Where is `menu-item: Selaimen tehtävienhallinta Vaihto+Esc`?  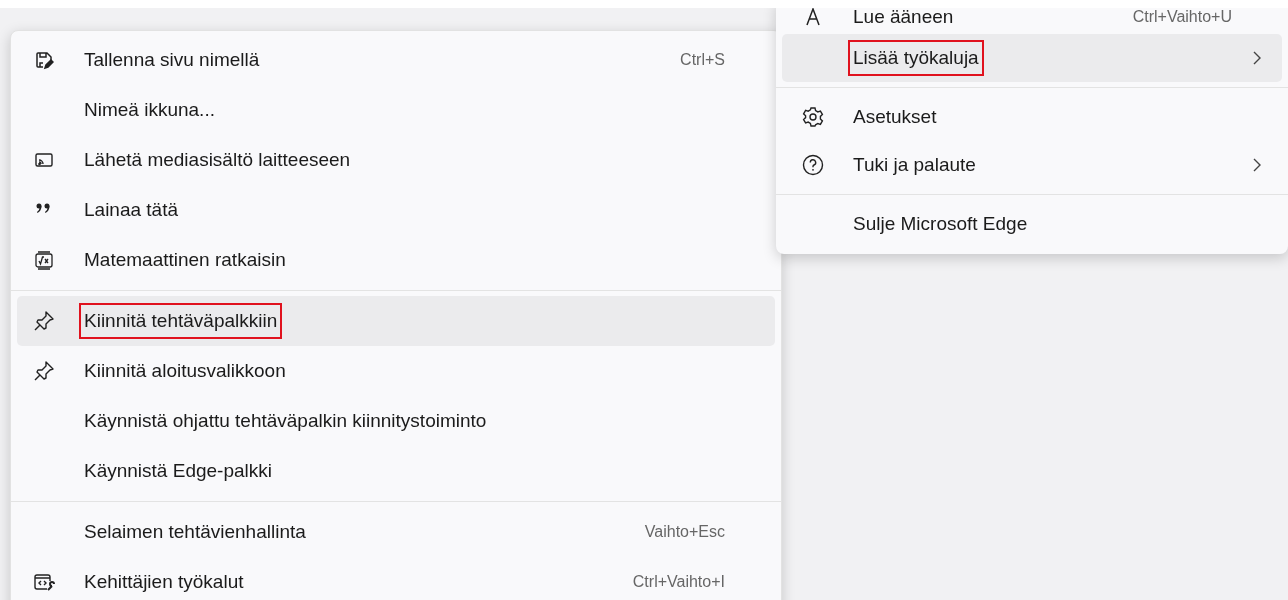
menu-item: Selaimen tehtävienhallinta Vaihto+Esc is located at coordinates (396, 532).